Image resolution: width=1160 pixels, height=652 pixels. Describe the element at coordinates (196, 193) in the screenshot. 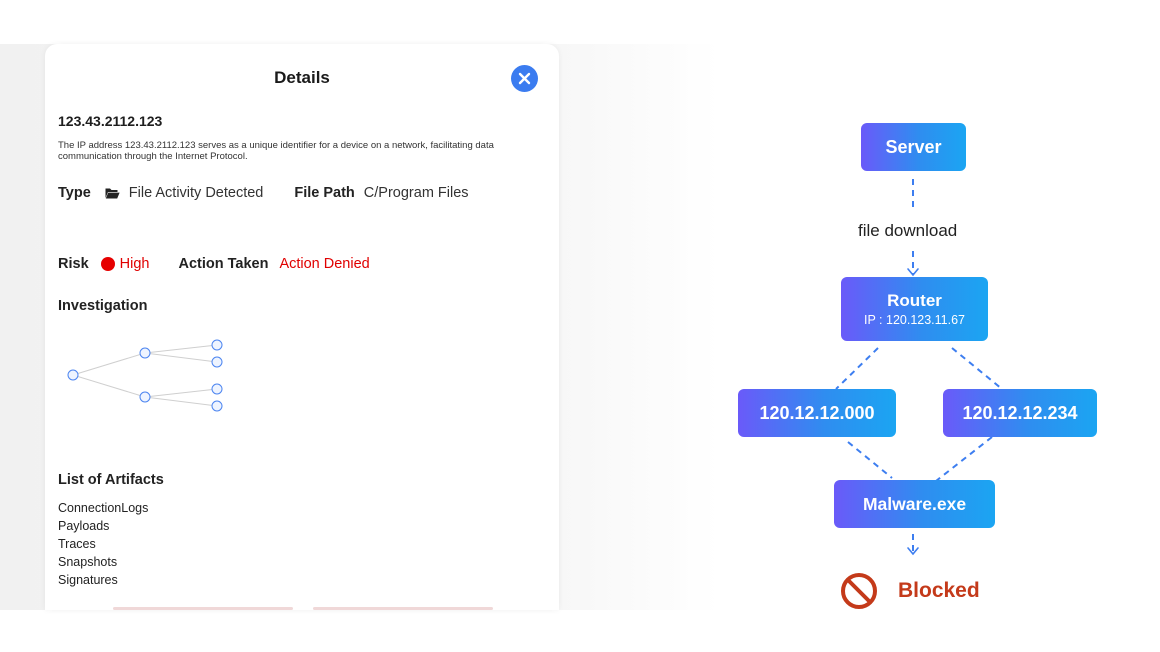

I see `type-value: File Activity Detected` at that location.